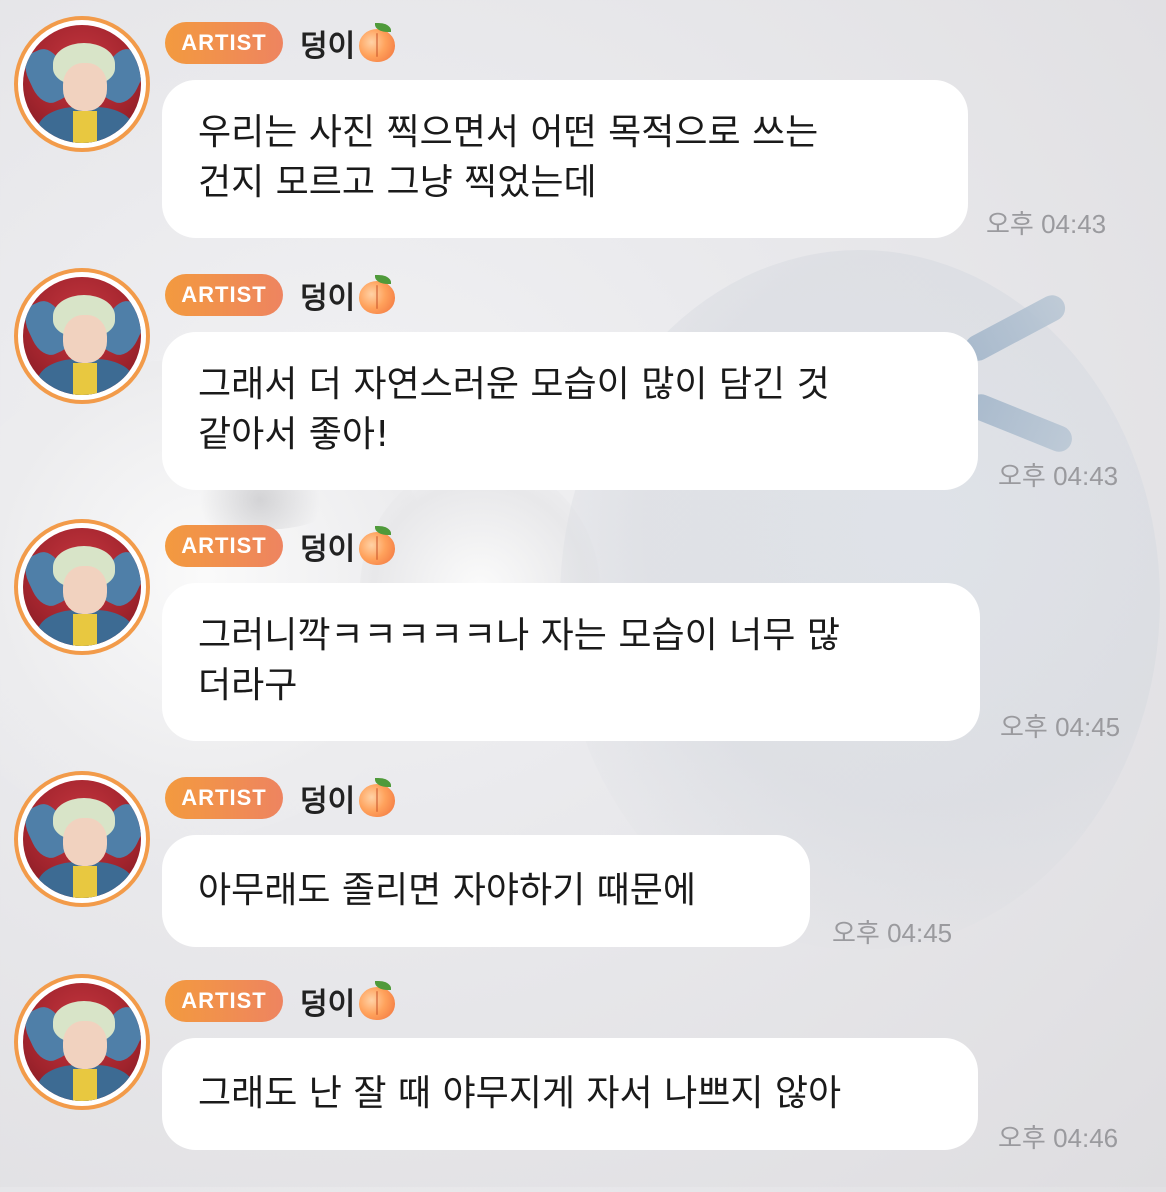 The image size is (1166, 1192). I want to click on message-text-line: 같아서 좋아!, so click(294, 434).